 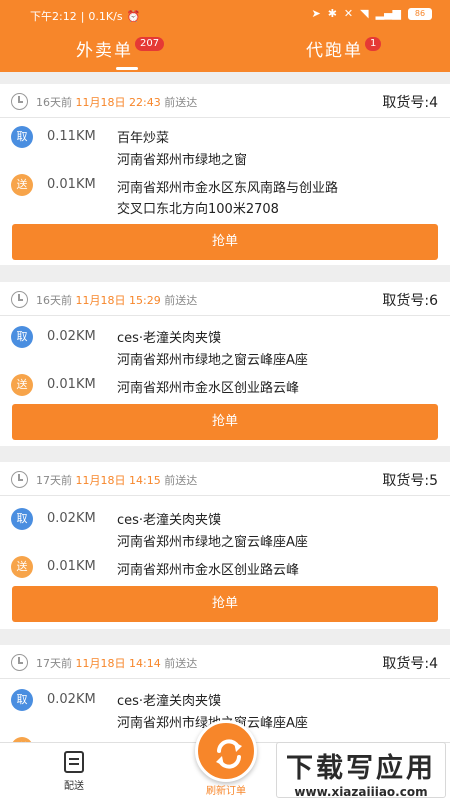 I want to click on pickup-shop-name: 百年炒菜, so click(x=143, y=138).